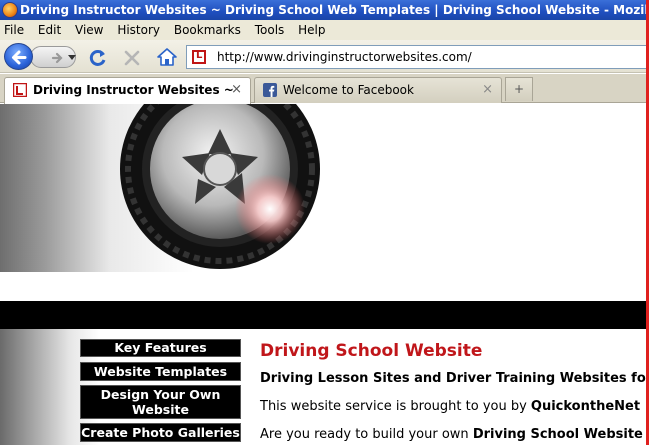  What do you see at coordinates (371, 351) in the screenshot?
I see `page-heading: Driving School Website` at bounding box center [371, 351].